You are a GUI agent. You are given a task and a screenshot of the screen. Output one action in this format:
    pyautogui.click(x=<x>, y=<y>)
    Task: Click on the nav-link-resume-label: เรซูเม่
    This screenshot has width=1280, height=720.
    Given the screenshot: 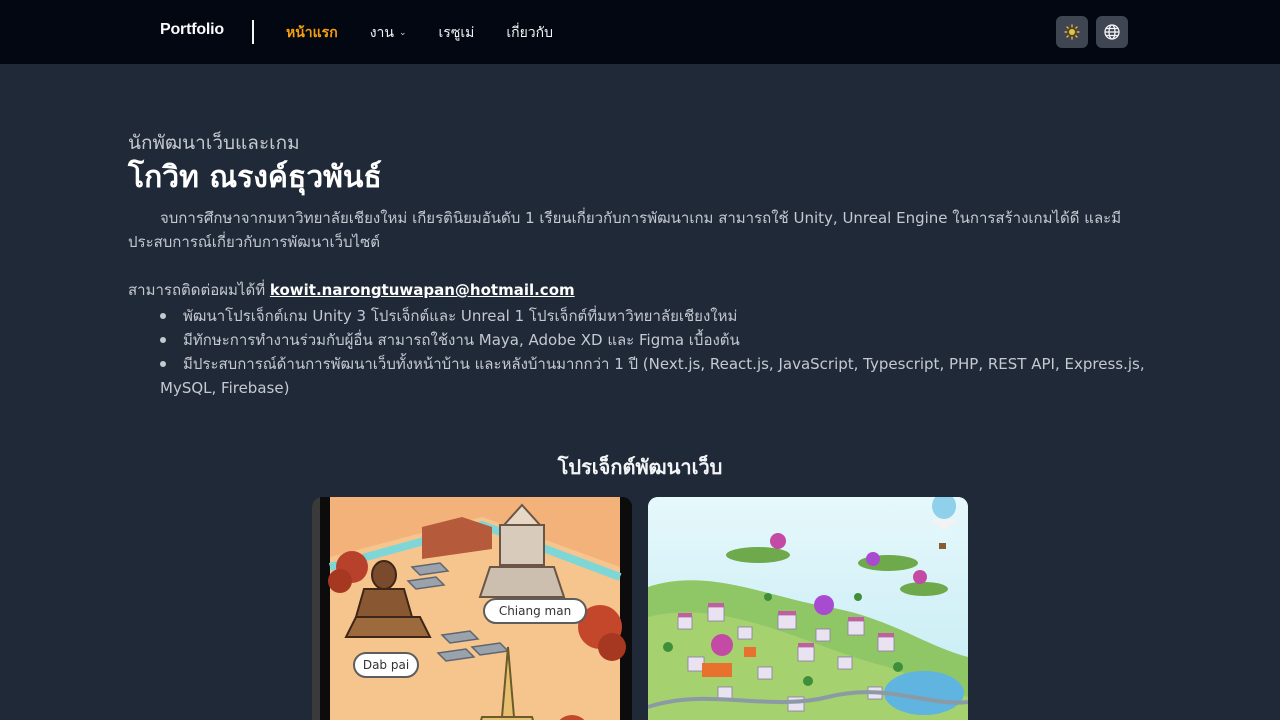 What is the action you would take?
    pyautogui.click(x=456, y=33)
    